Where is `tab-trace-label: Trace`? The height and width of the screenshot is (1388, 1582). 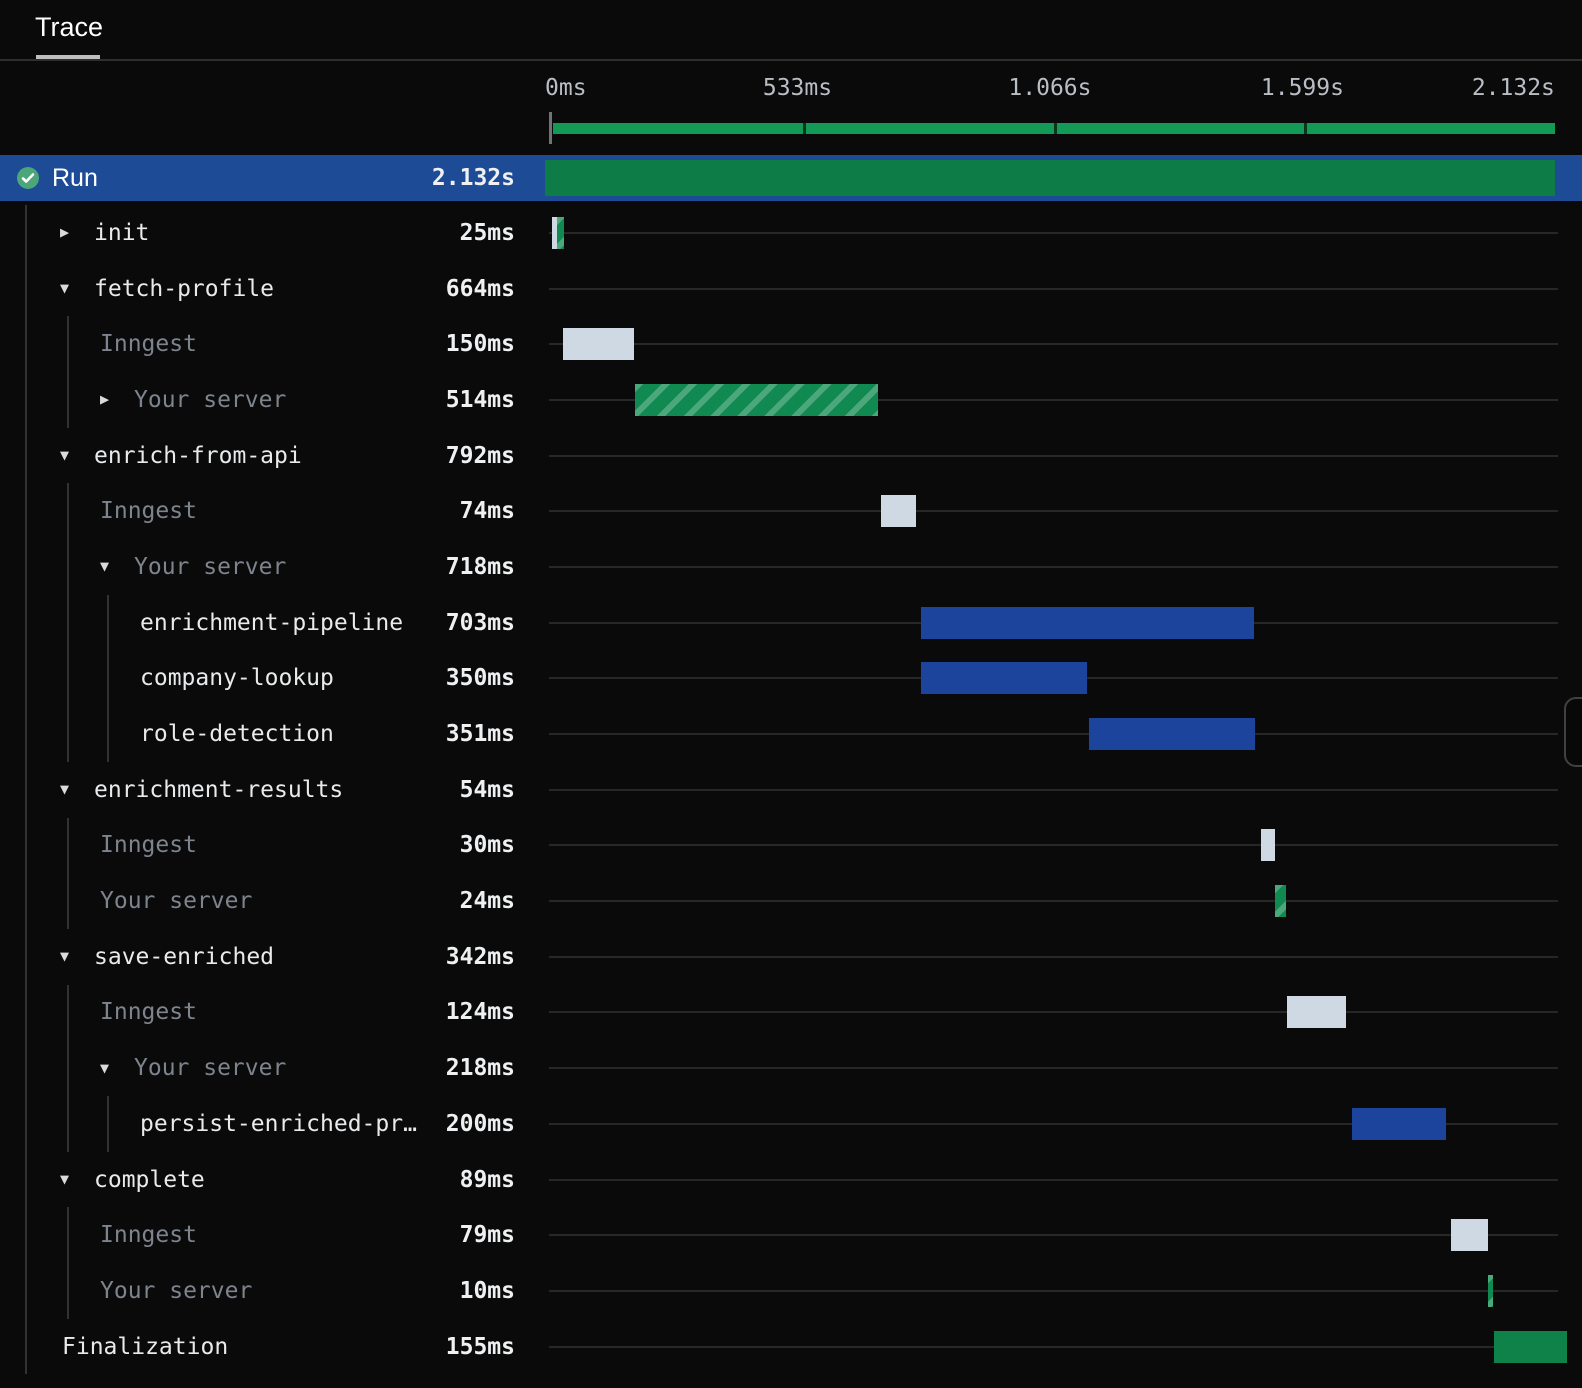 tab-trace-label: Trace is located at coordinates (69, 27).